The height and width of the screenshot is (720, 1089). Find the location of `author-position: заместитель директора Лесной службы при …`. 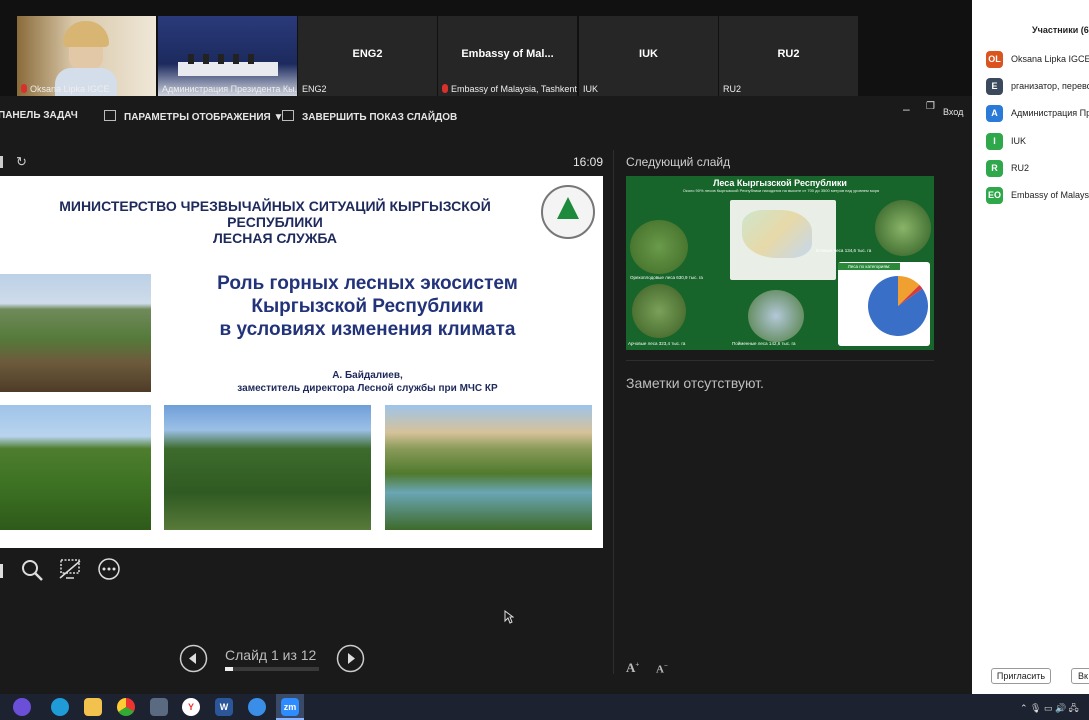

author-position: заместитель директора Лесной службы при … is located at coordinates (367, 388).